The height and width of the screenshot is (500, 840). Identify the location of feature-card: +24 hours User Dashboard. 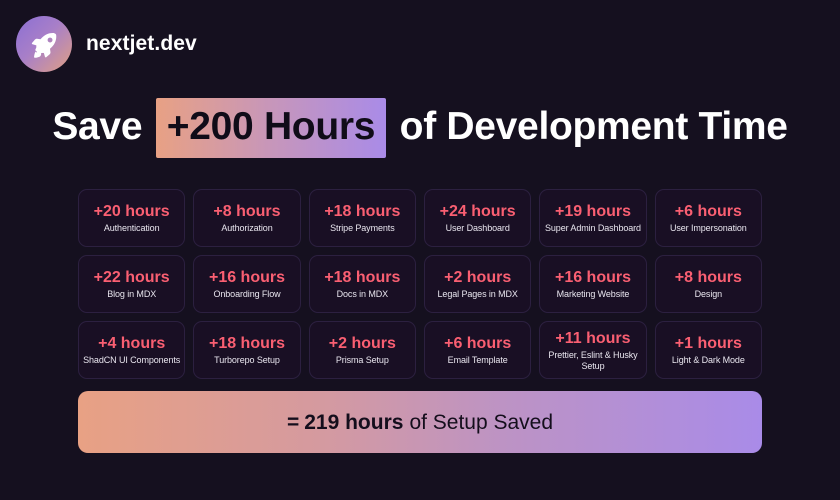
(478, 218).